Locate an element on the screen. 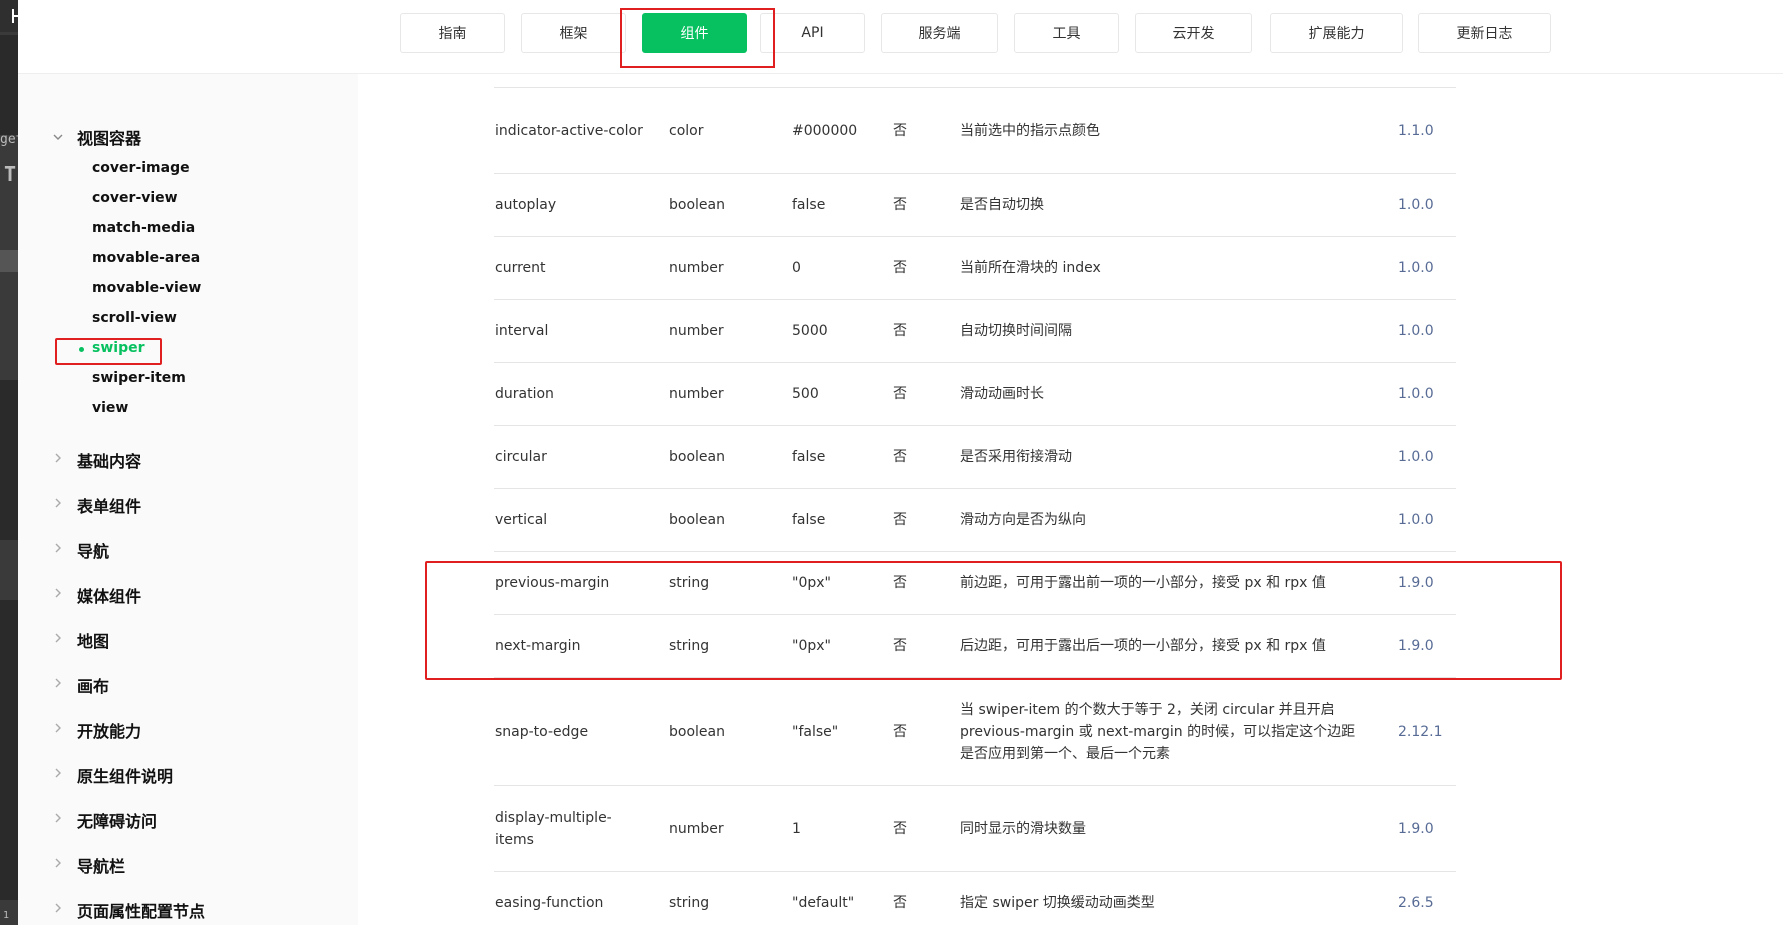 This screenshot has width=1783, height=925. strip-text: 1 is located at coordinates (6, 915).